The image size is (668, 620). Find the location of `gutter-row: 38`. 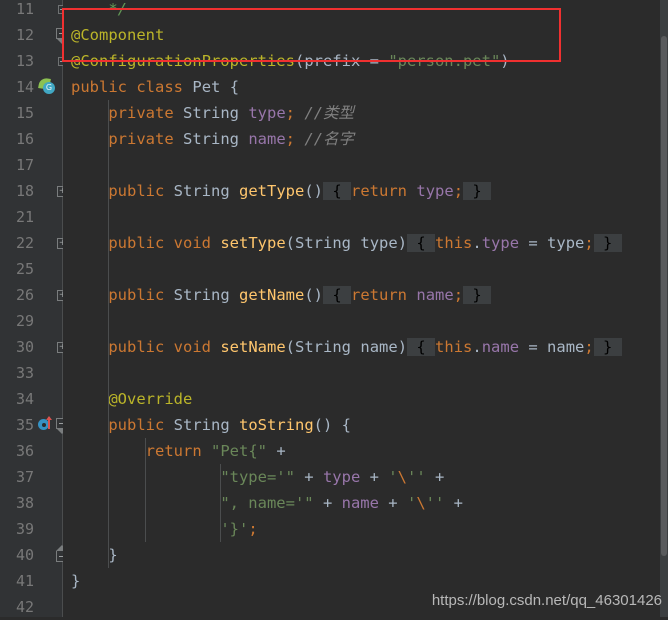

gutter-row: 38 is located at coordinates (31, 503).